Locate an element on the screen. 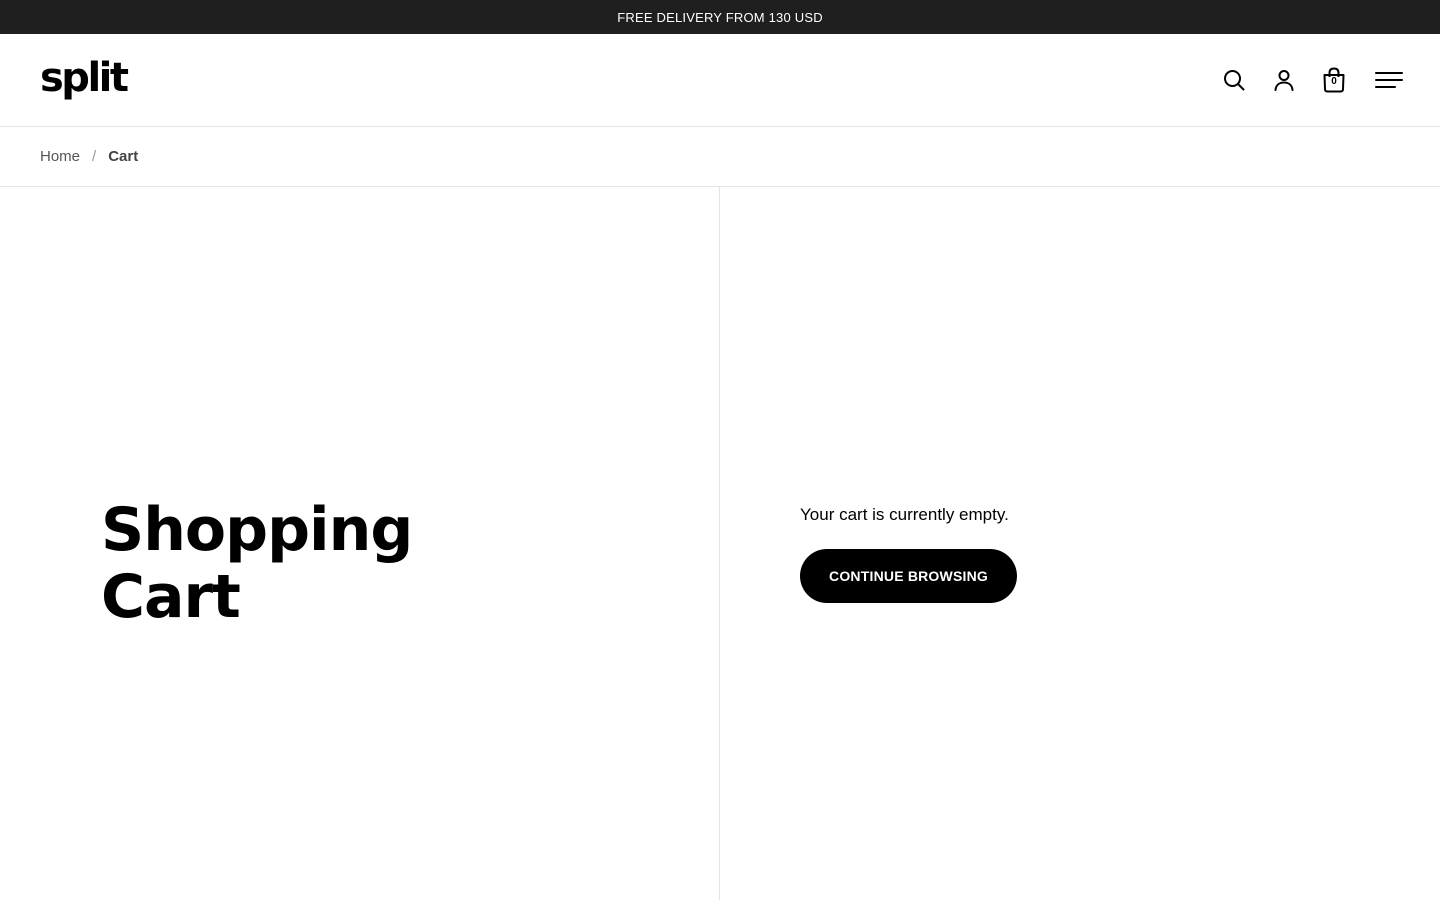 The height and width of the screenshot is (900, 1440). menu-icon is located at coordinates (1389, 80).